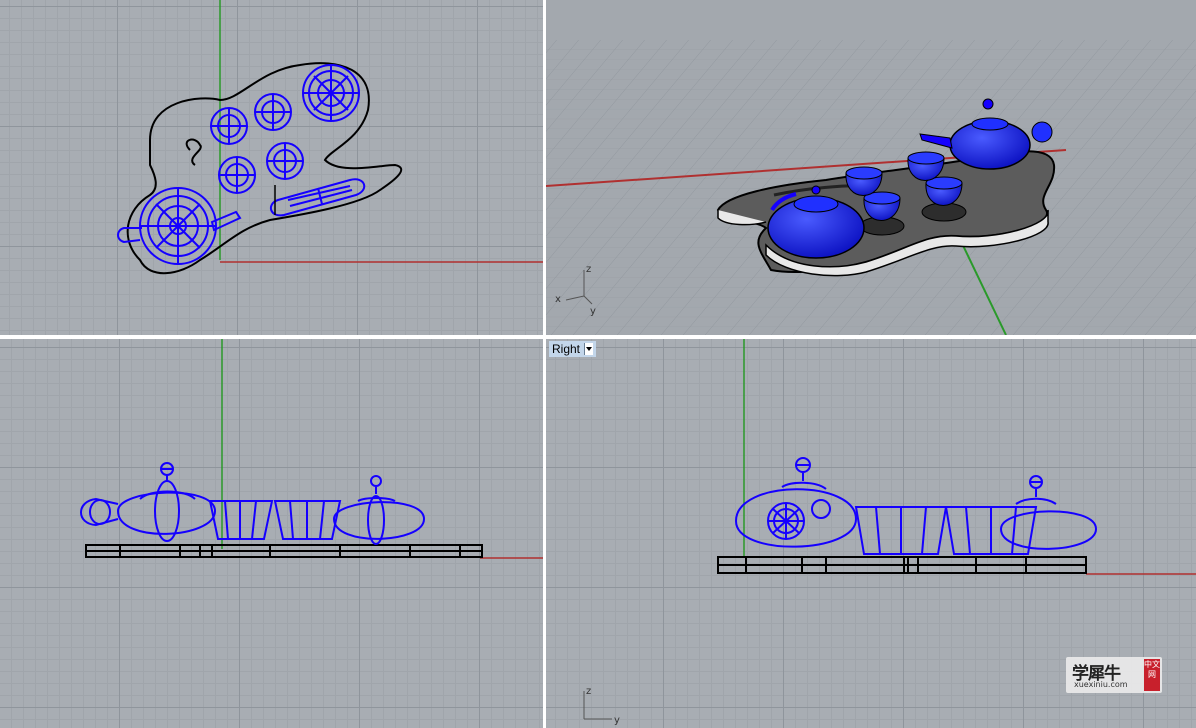 Image resolution: width=1196 pixels, height=728 pixels. Describe the element at coordinates (148, 502) in the screenshot. I see `teapot-front-left` at that location.